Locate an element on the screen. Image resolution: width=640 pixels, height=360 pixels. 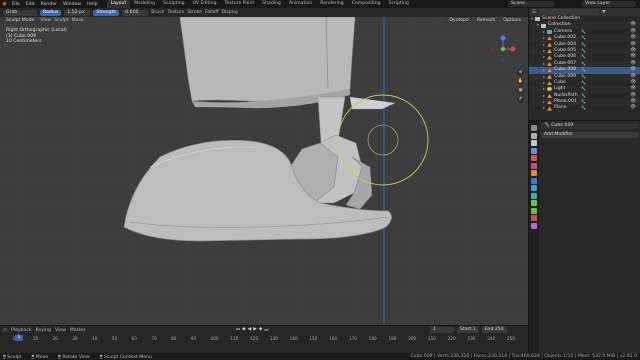
constraints-tab-icon is located at coordinates (534, 203).